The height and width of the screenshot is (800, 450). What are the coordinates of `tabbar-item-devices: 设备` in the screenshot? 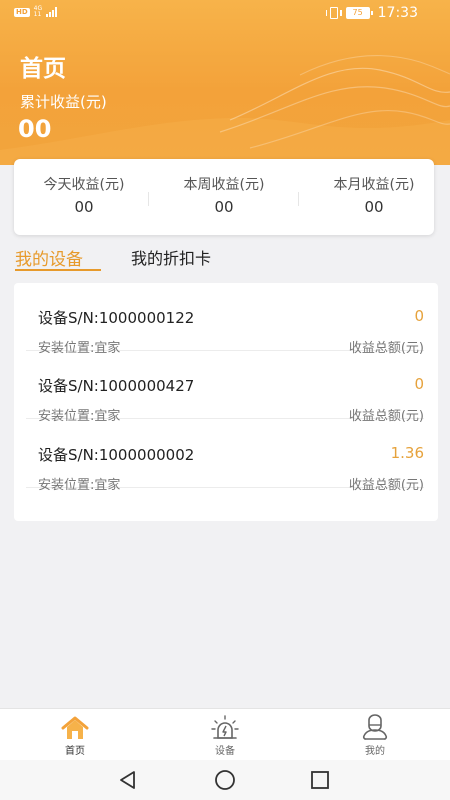 It's located at (225, 735).